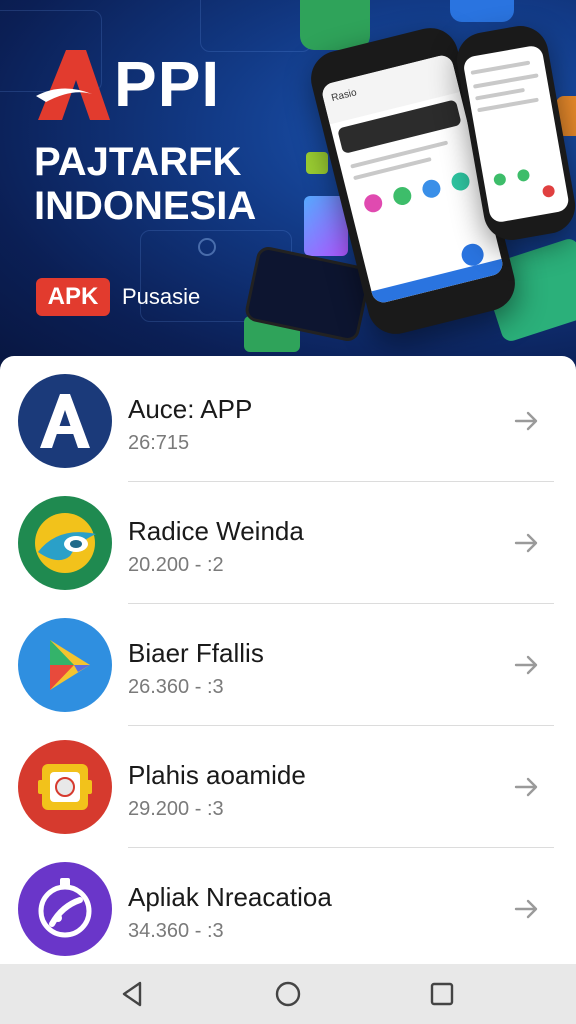  I want to click on app-meta: 34.360 - :3, so click(176, 931).